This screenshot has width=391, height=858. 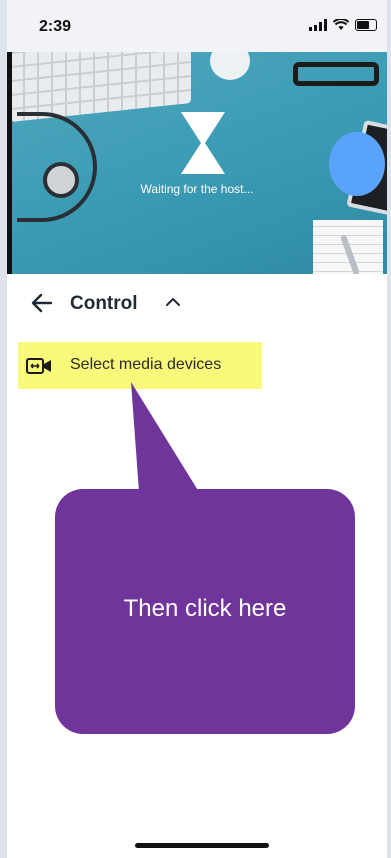 I want to click on signal-icon, so click(x=318, y=25).